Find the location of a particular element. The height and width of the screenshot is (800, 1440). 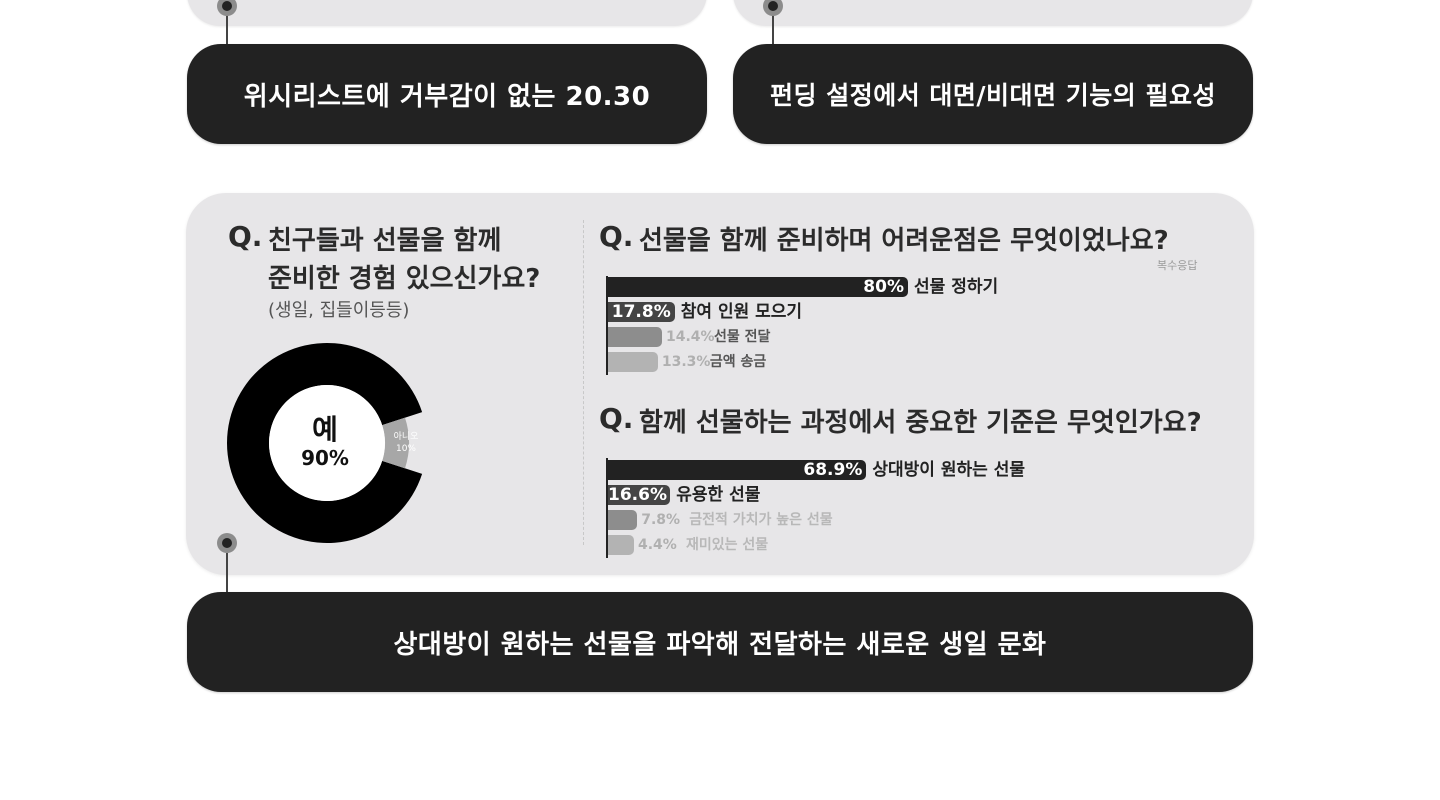

q3-text: 함께 선물하는 과정에서 중요한 기준은 무엇인가요? is located at coordinates (920, 423).